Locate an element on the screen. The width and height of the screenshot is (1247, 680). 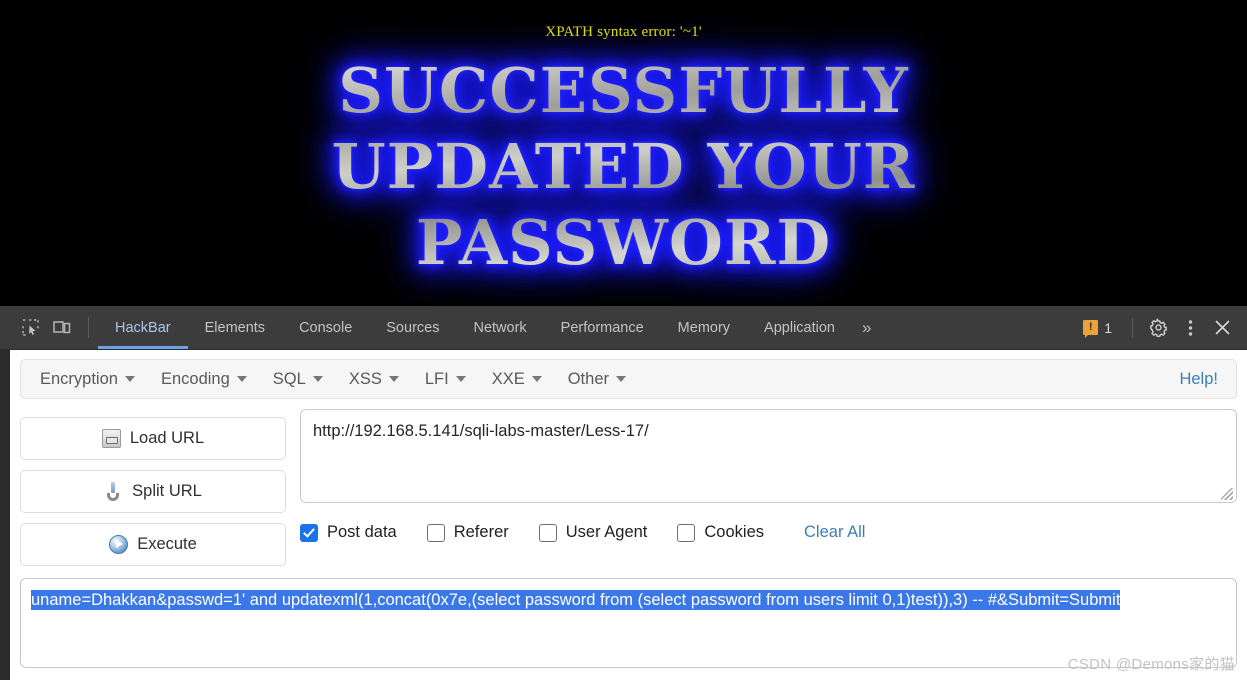
warning-count: 1 is located at coordinates (1108, 327).